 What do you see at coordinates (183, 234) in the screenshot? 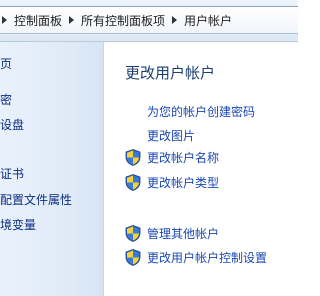
I see `manage-other-accounts-label: 管理其他帐户` at bounding box center [183, 234].